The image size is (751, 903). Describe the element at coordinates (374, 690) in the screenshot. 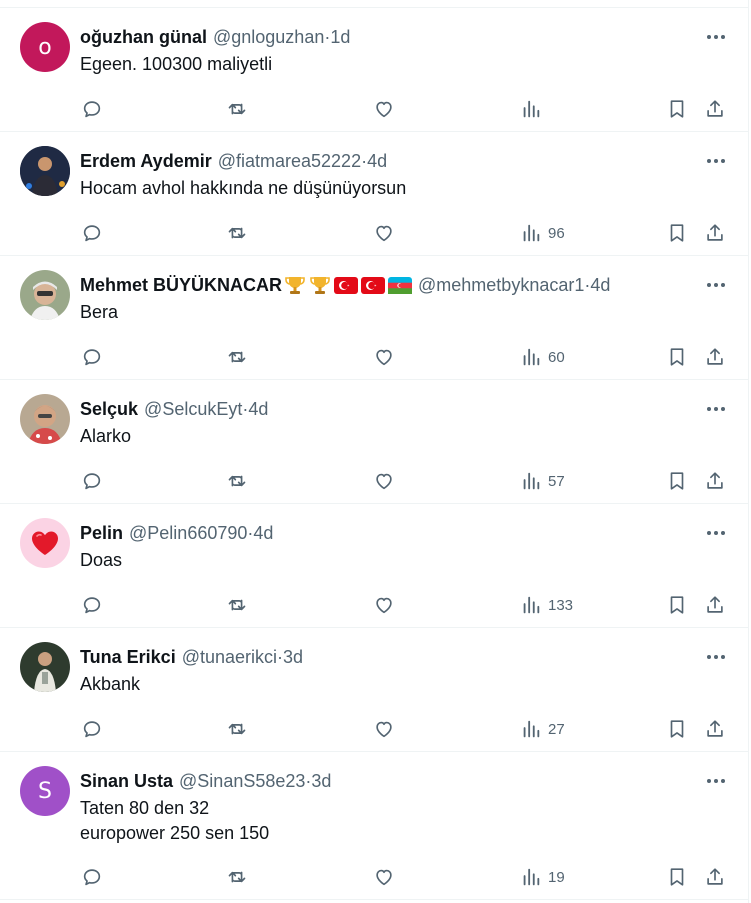

I see `reply-post: Tuna Erikci @tunaerikci · 3d Akbank 27` at that location.